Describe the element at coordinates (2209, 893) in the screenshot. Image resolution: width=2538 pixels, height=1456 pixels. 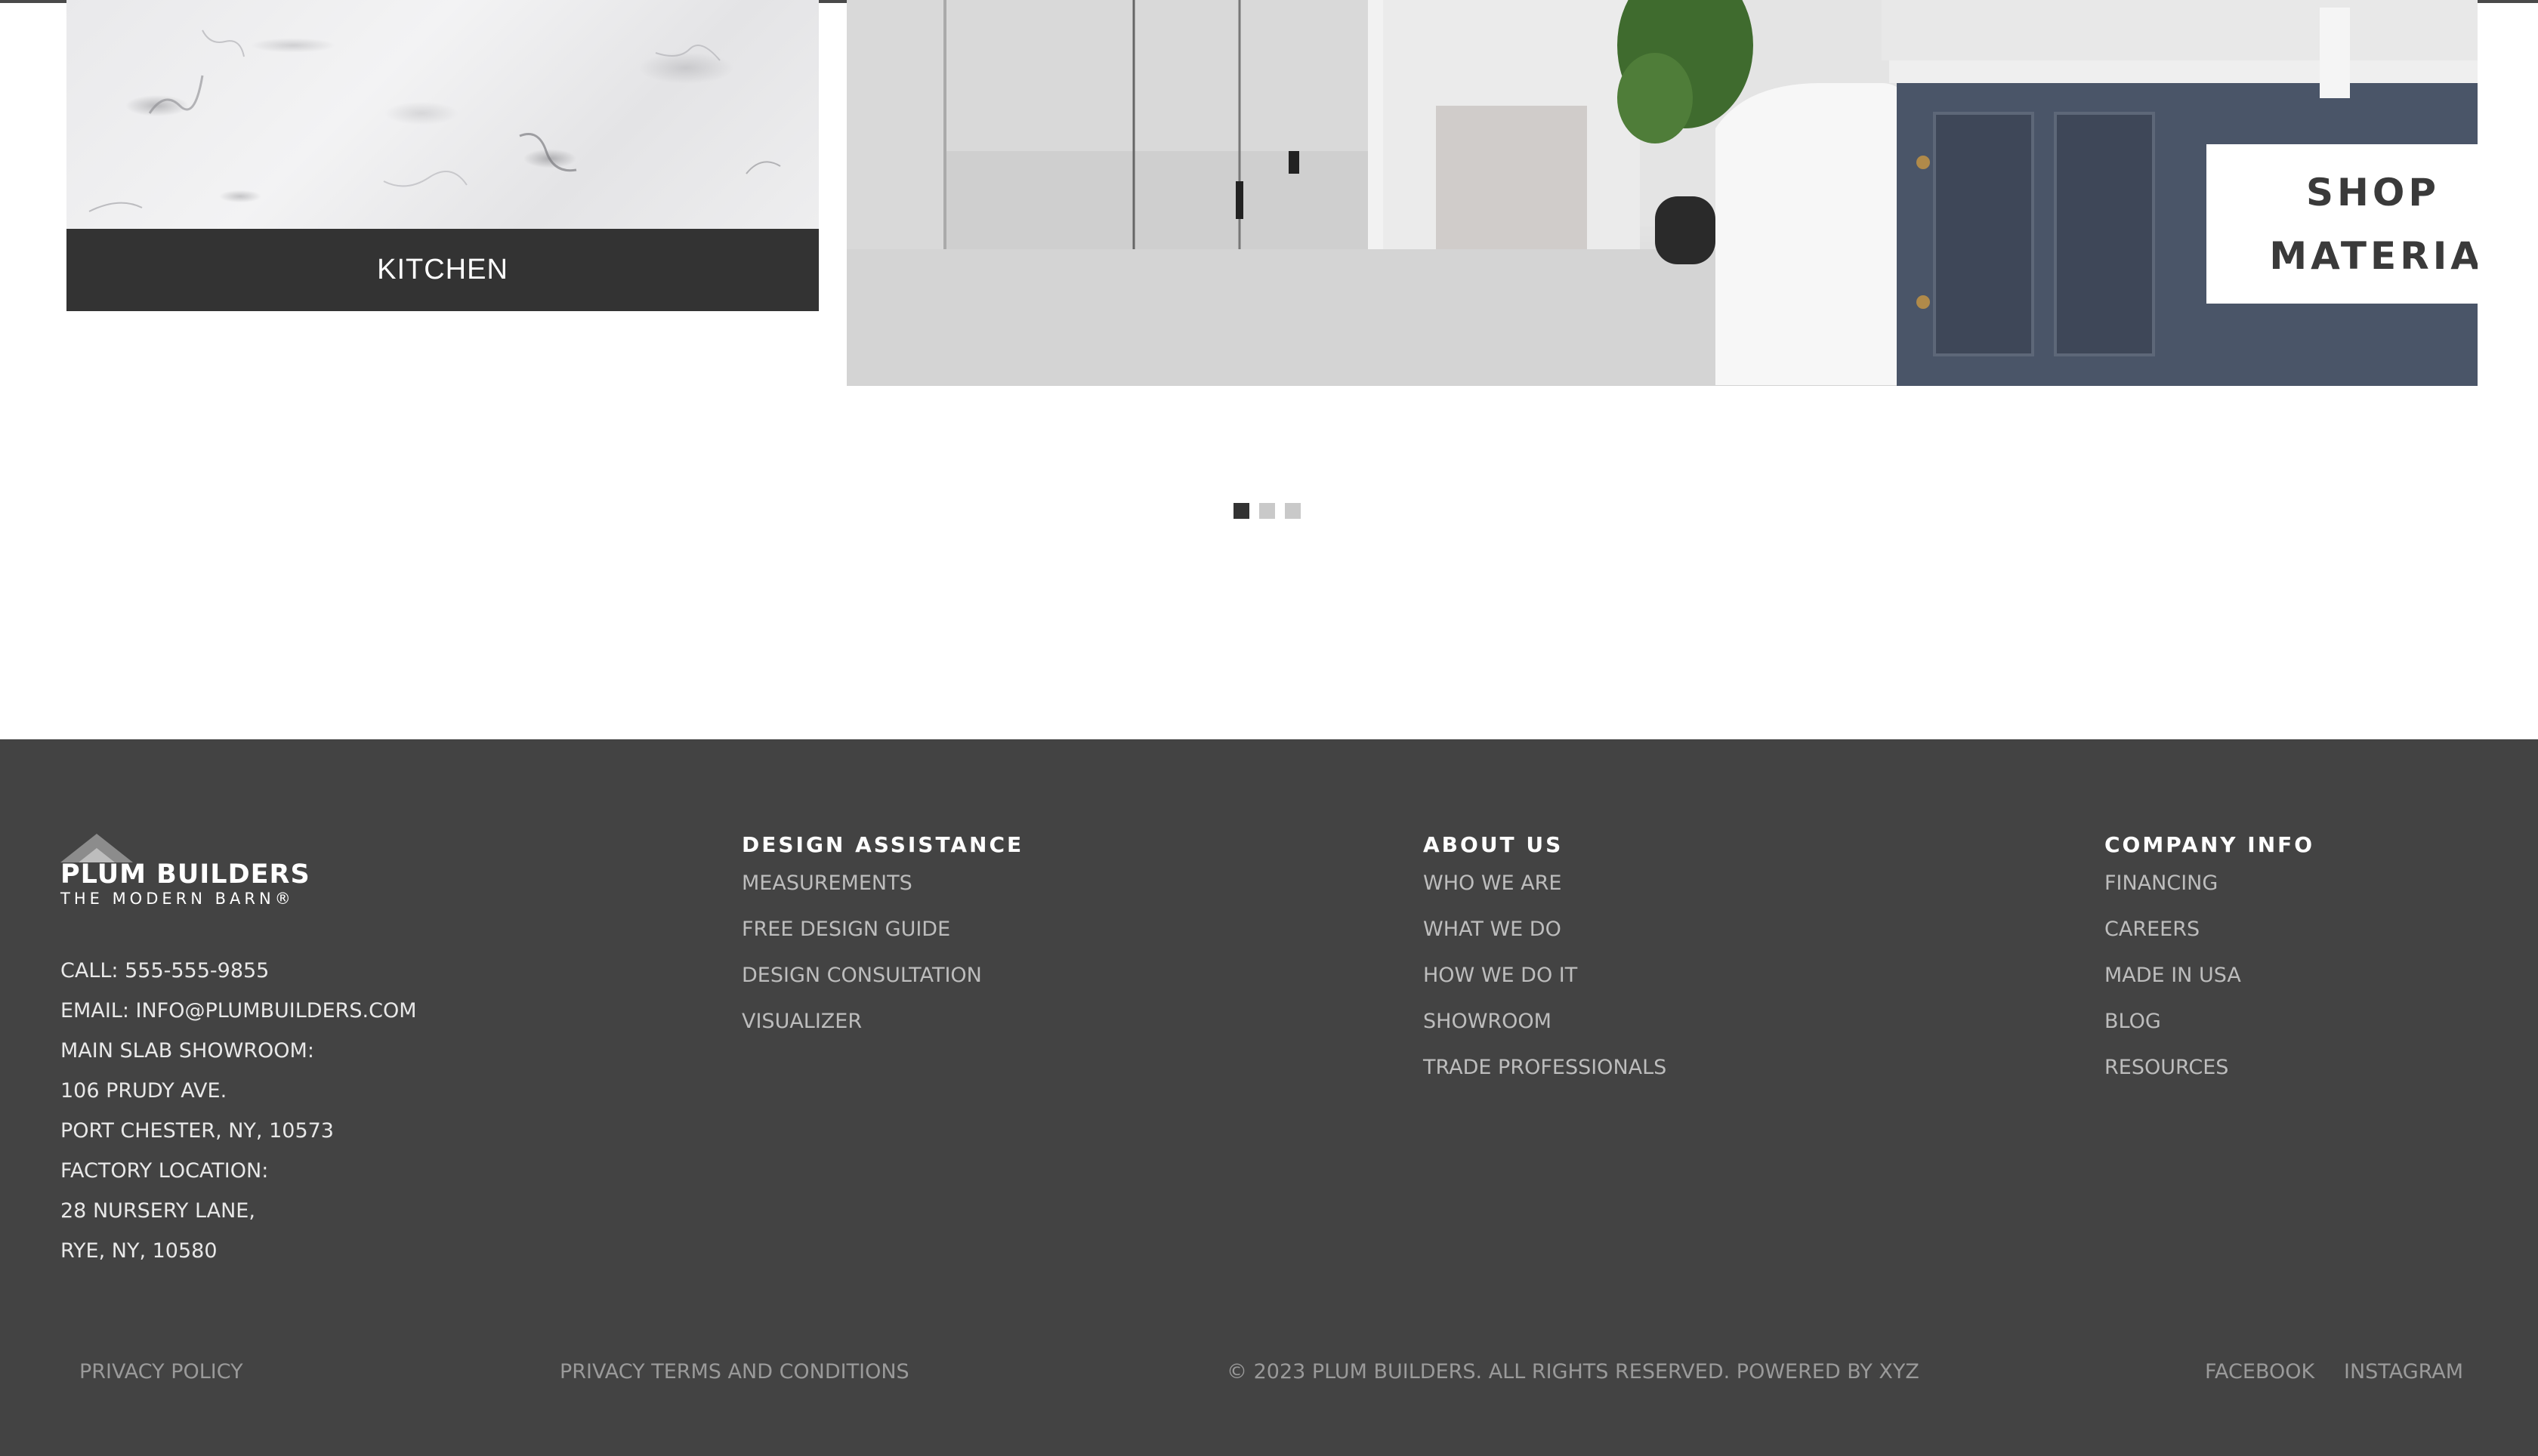
I see `link-financing: FINANCING` at that location.